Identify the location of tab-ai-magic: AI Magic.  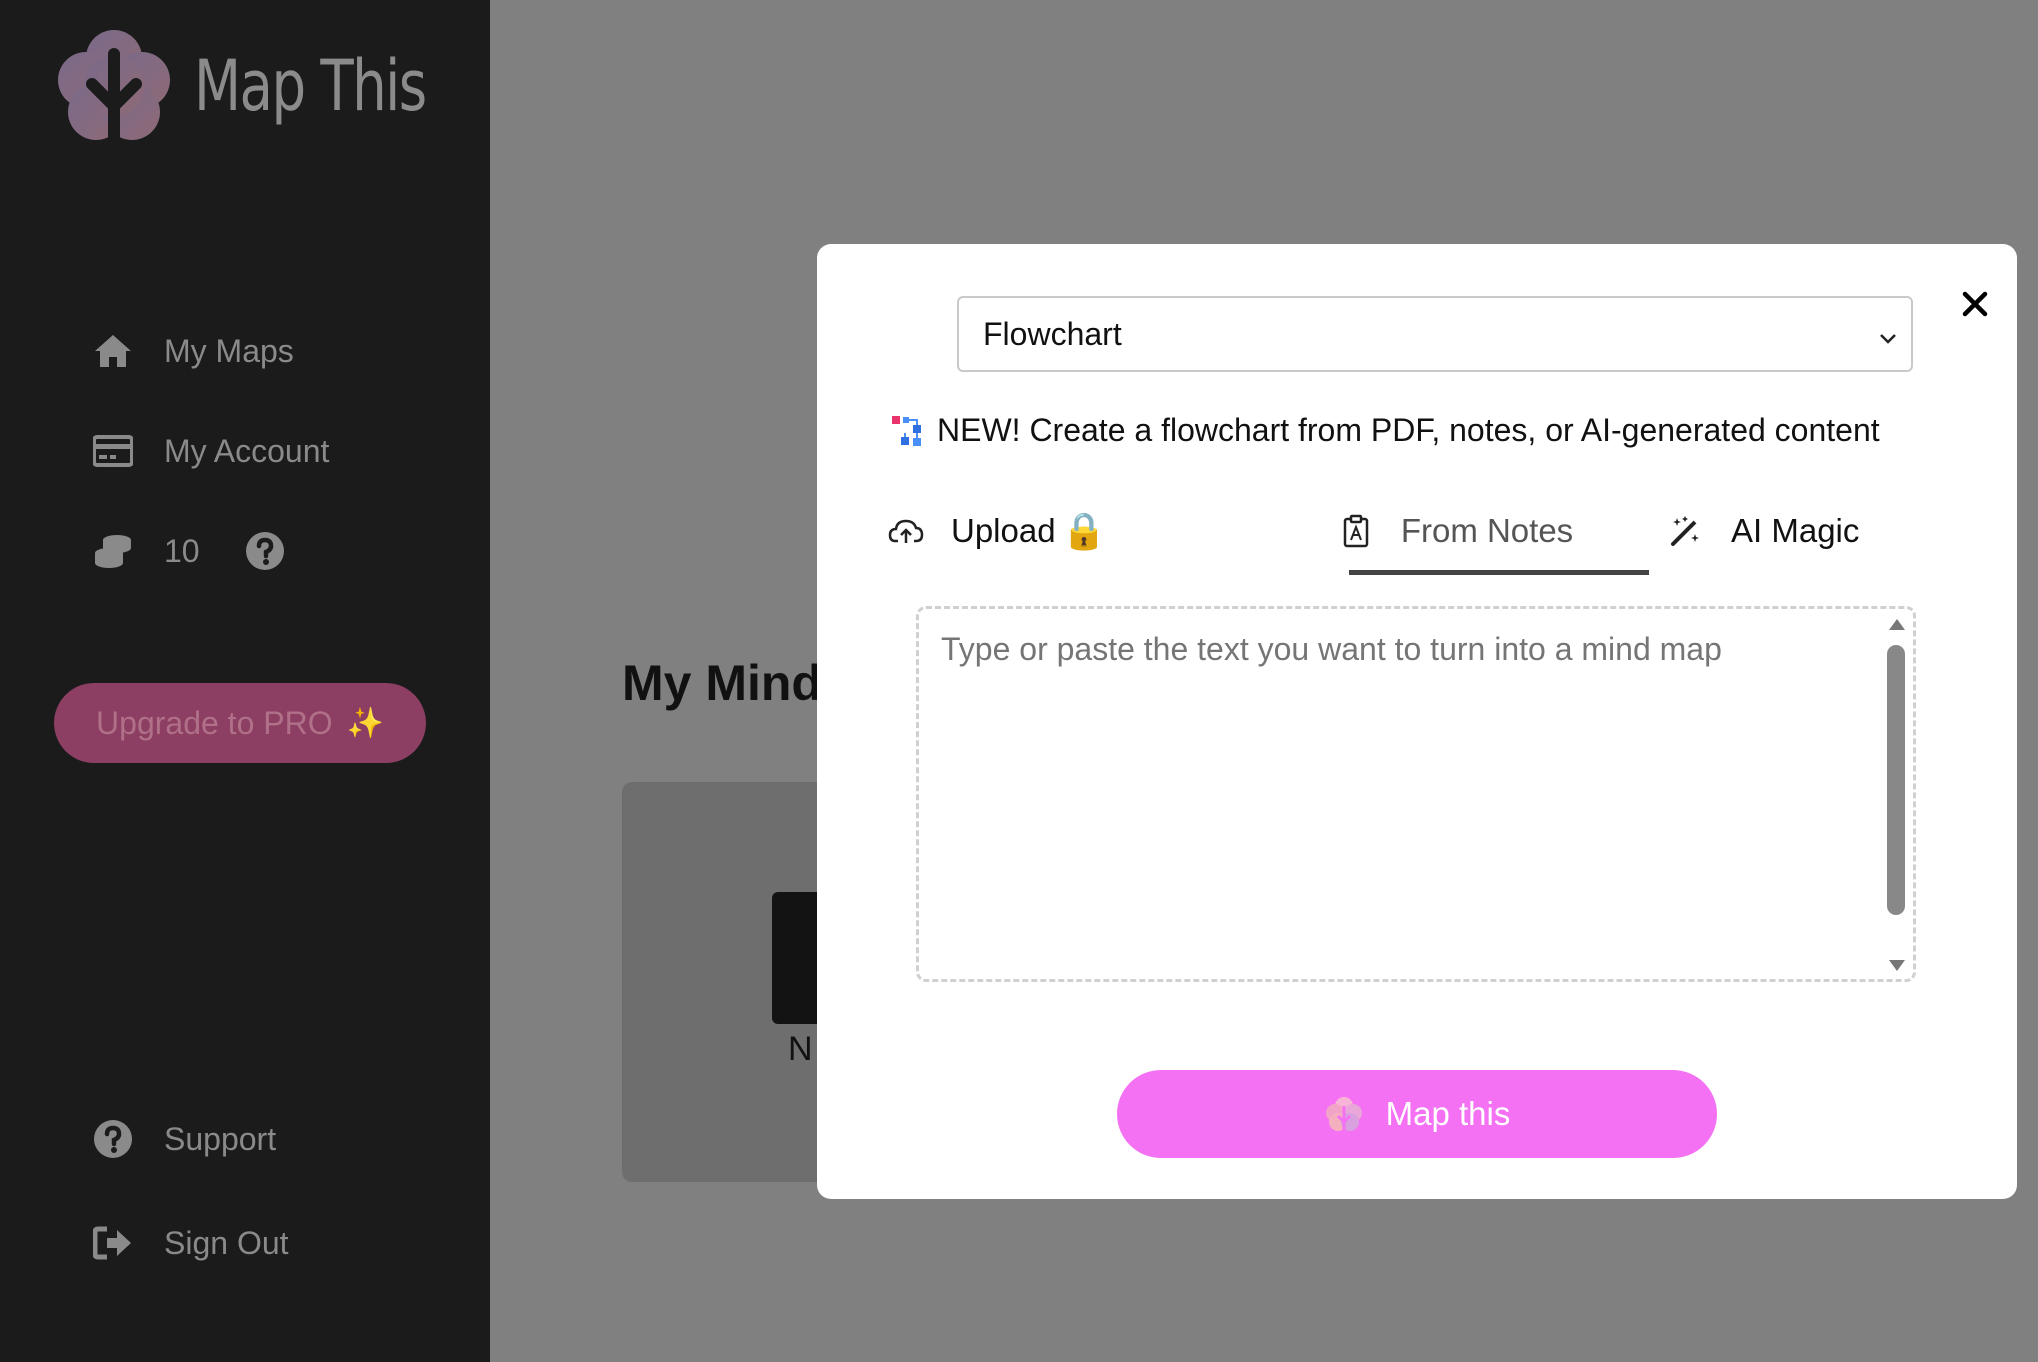
(1763, 531).